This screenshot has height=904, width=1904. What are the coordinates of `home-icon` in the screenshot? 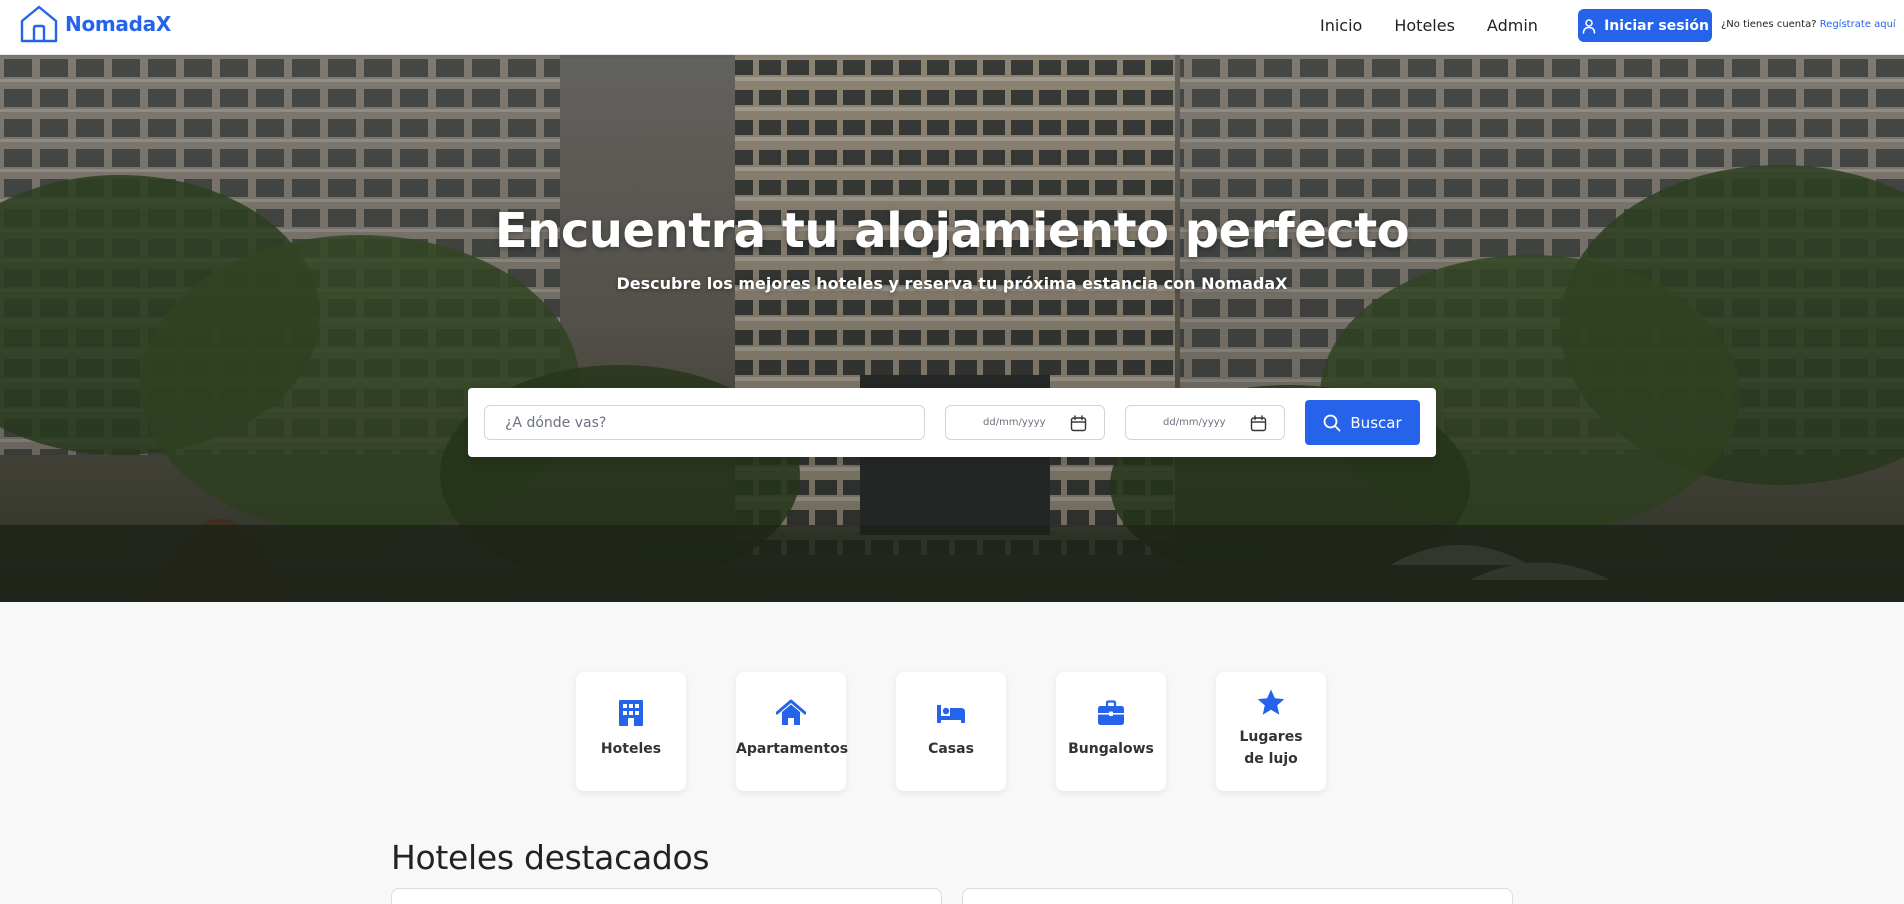 It's located at (791, 712).